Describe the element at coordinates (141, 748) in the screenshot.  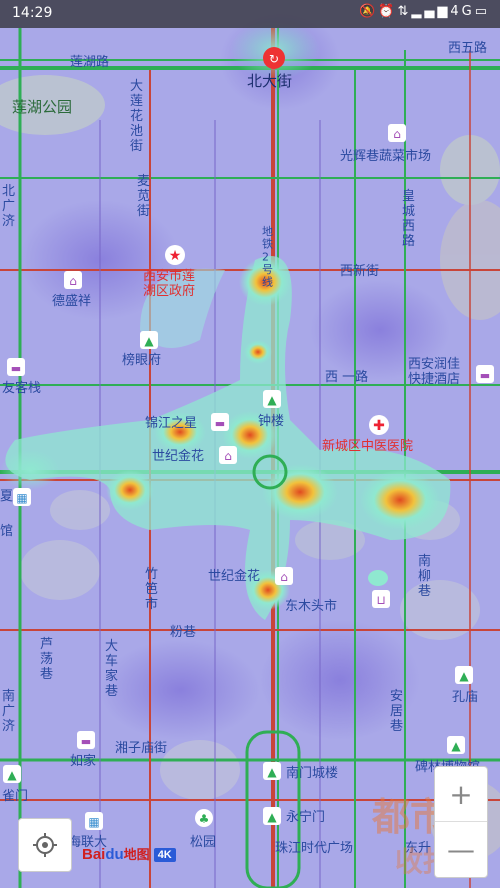
I see `label-xiangzimiao: 湘子庙街` at that location.